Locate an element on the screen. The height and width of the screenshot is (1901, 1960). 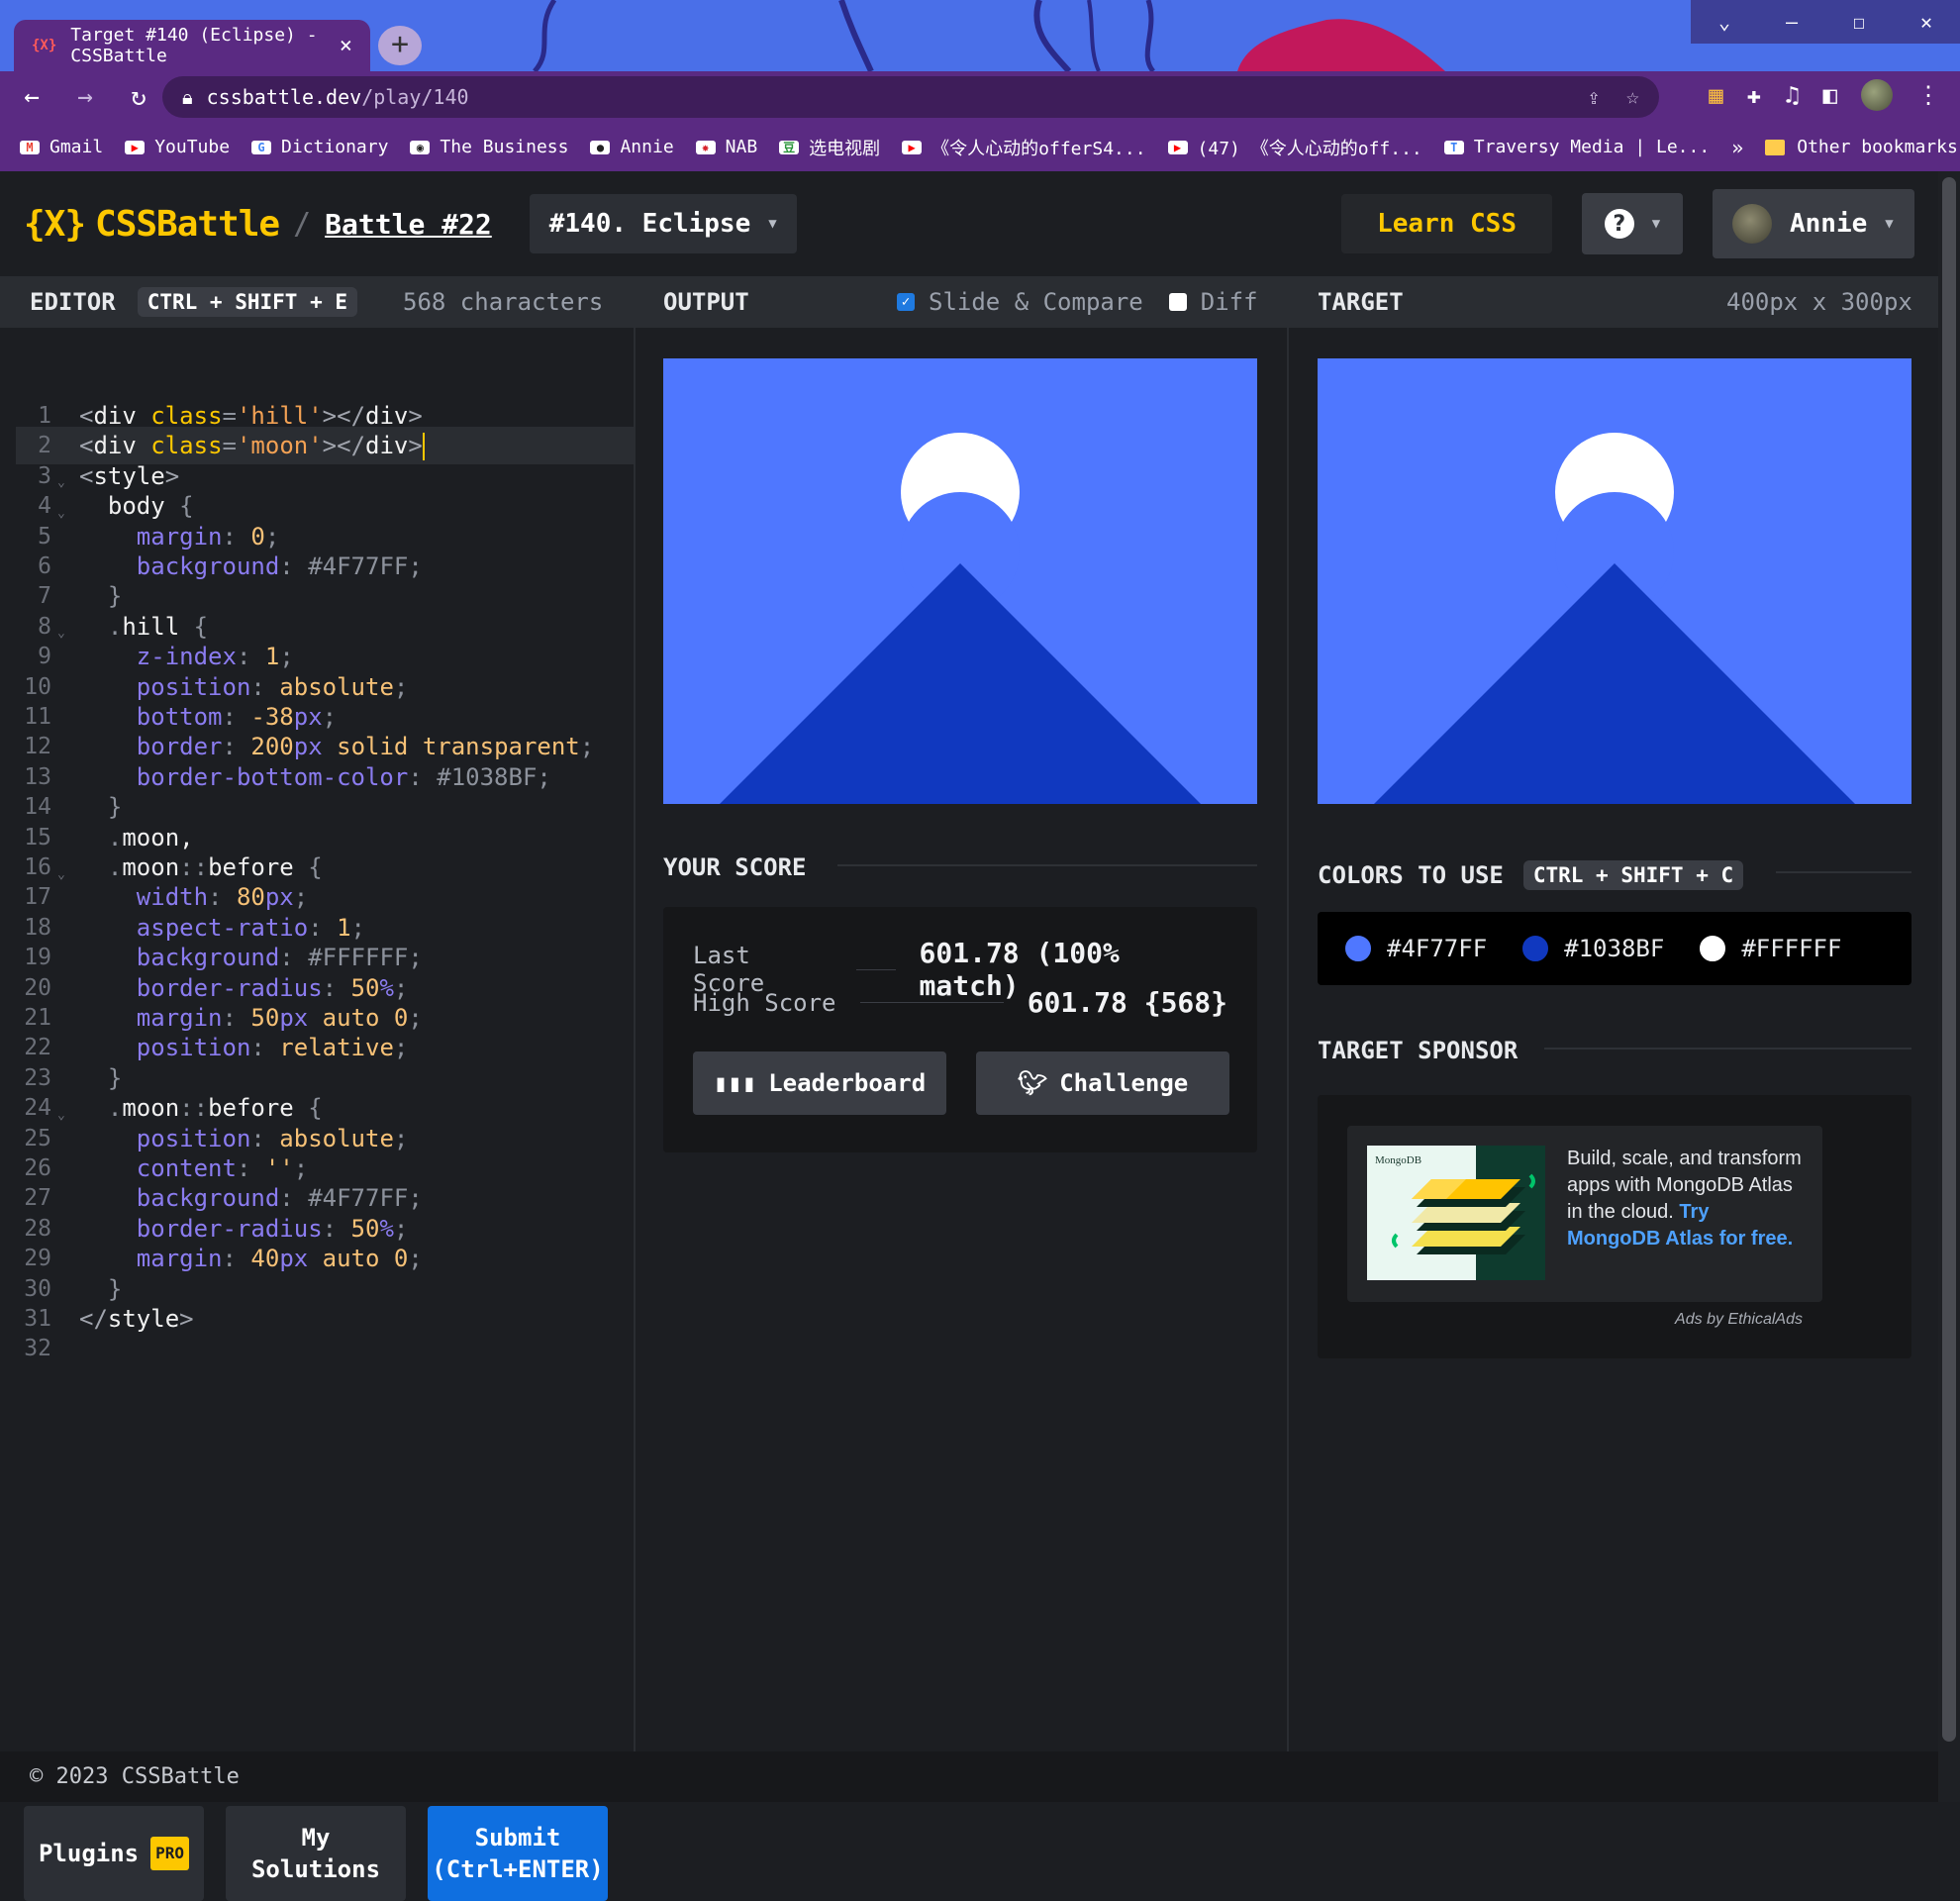
bookmark-item: ◉ The Business is located at coordinates (489, 147).